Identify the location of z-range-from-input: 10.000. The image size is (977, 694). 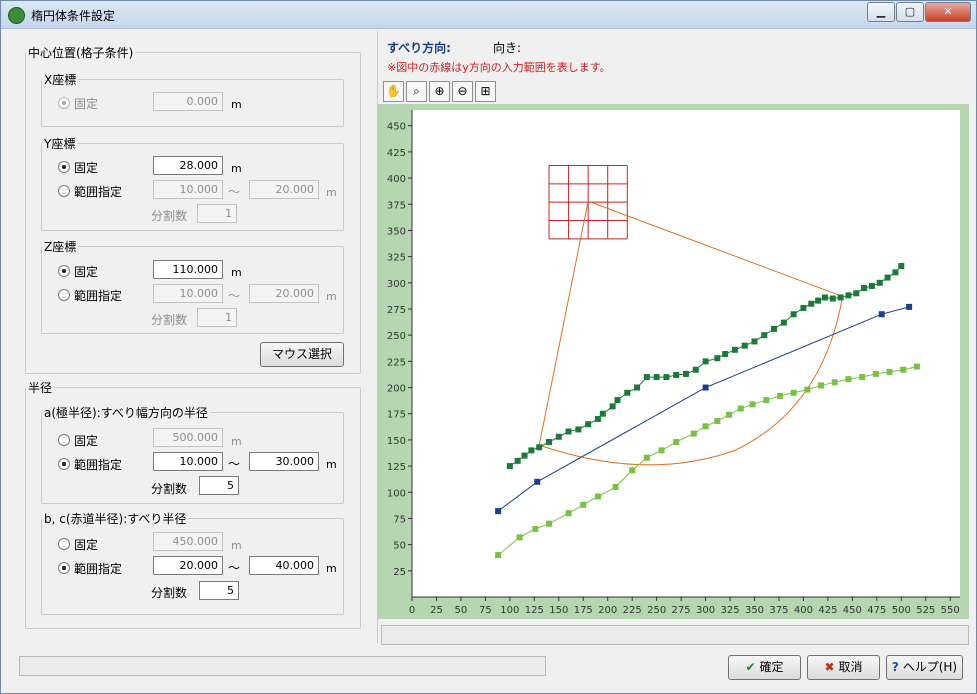
(188, 293).